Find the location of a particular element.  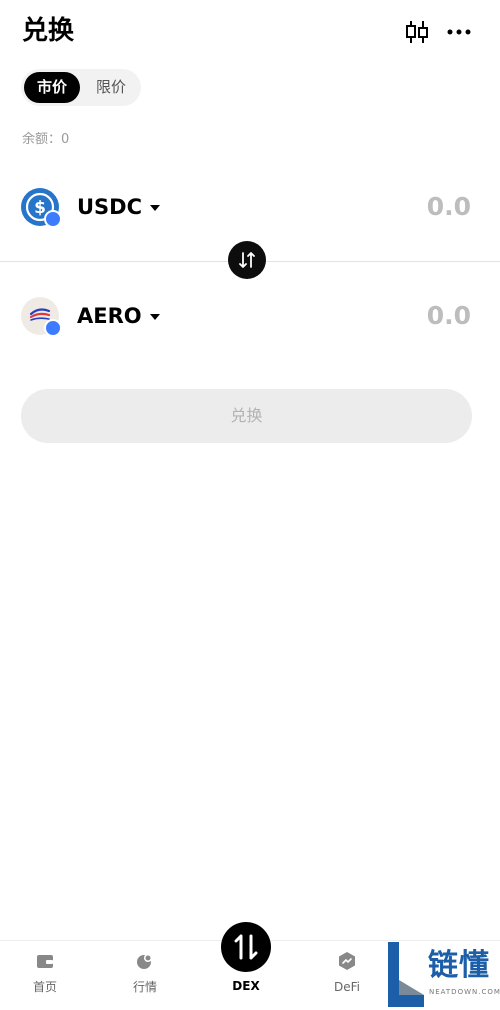

from-token-symbol: USDC is located at coordinates (109, 207).